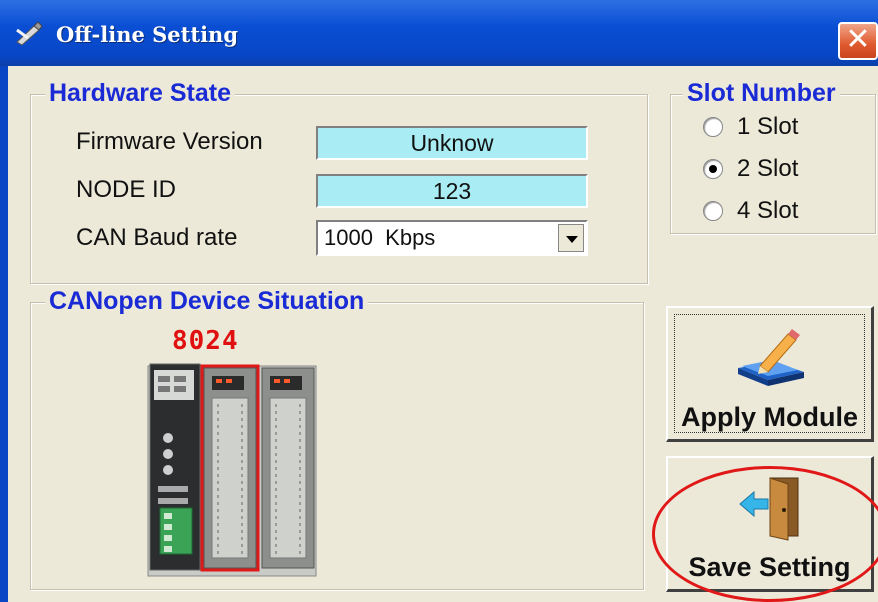  Describe the element at coordinates (288, 468) in the screenshot. I see `io-module-empty` at that location.